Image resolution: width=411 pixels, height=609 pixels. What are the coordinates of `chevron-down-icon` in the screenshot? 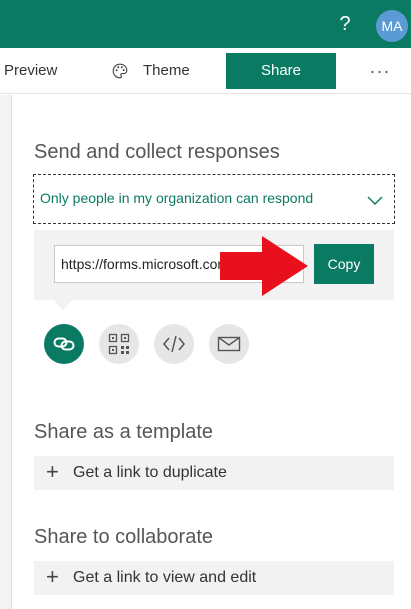 It's located at (375, 200).